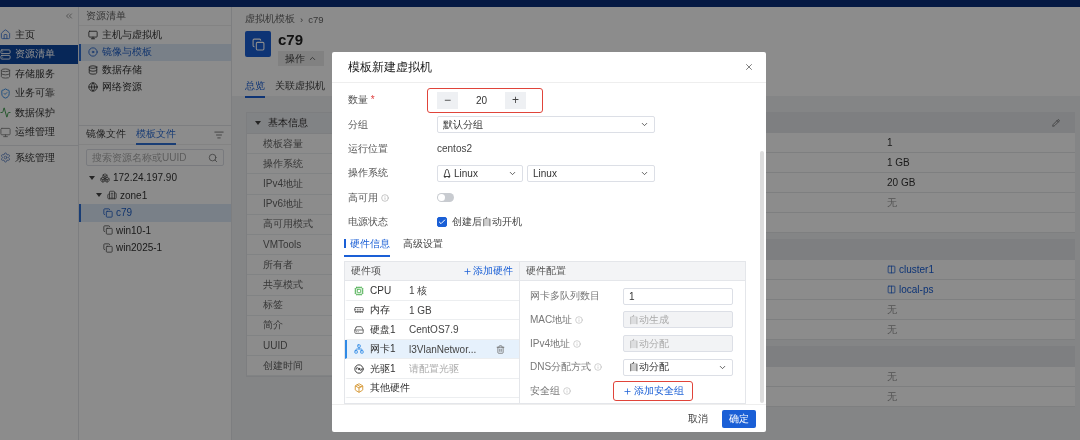 The height and width of the screenshot is (440, 1080). I want to click on collapse-icon, so click(69, 16).